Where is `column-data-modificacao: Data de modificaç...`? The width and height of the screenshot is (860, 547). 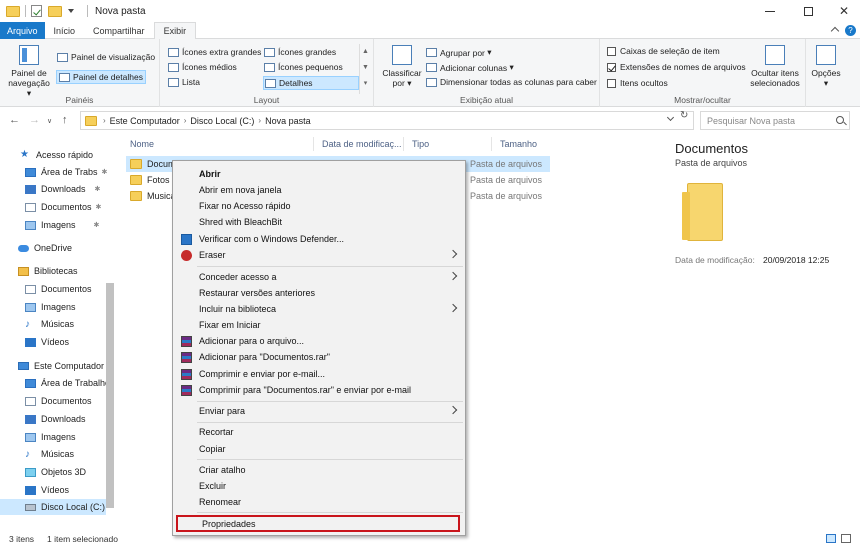 column-data-modificacao: Data de modificaç... is located at coordinates (359, 144).